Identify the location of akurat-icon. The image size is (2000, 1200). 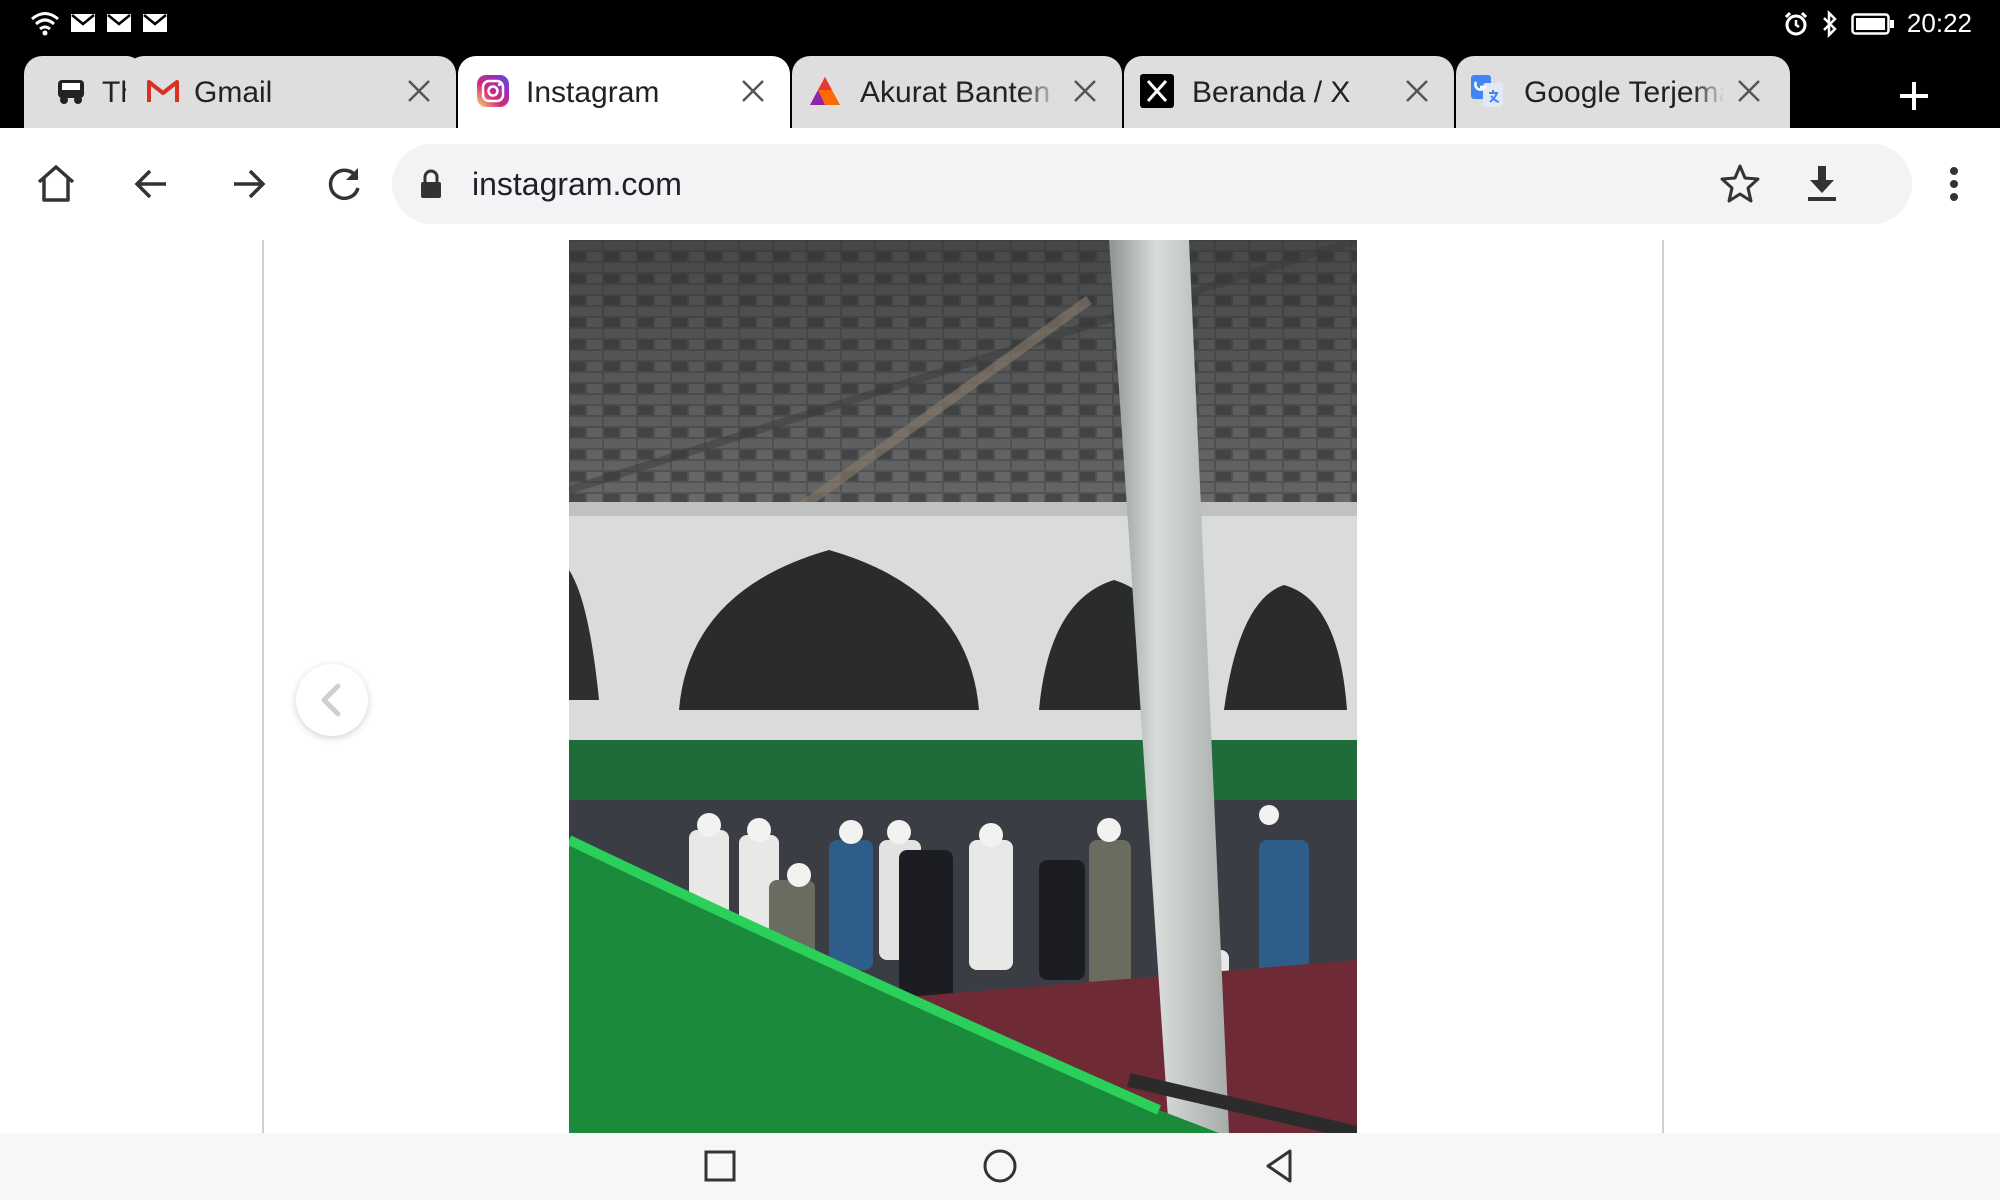
(825, 91).